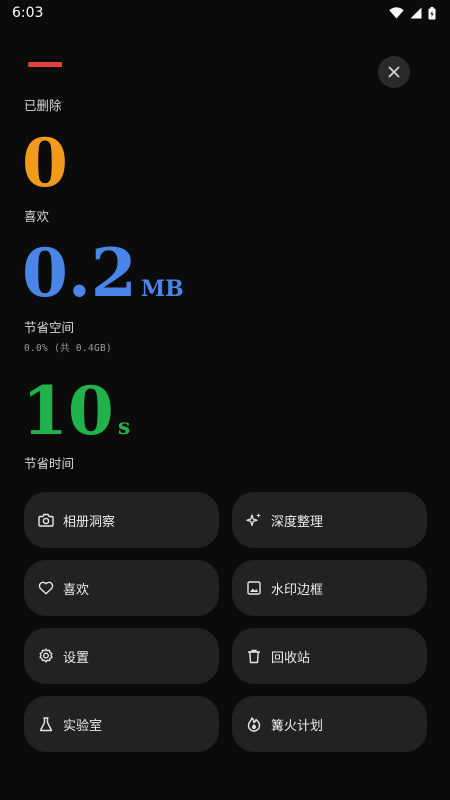 The image size is (450, 800). What do you see at coordinates (46, 520) in the screenshot?
I see `camera-icon` at bounding box center [46, 520].